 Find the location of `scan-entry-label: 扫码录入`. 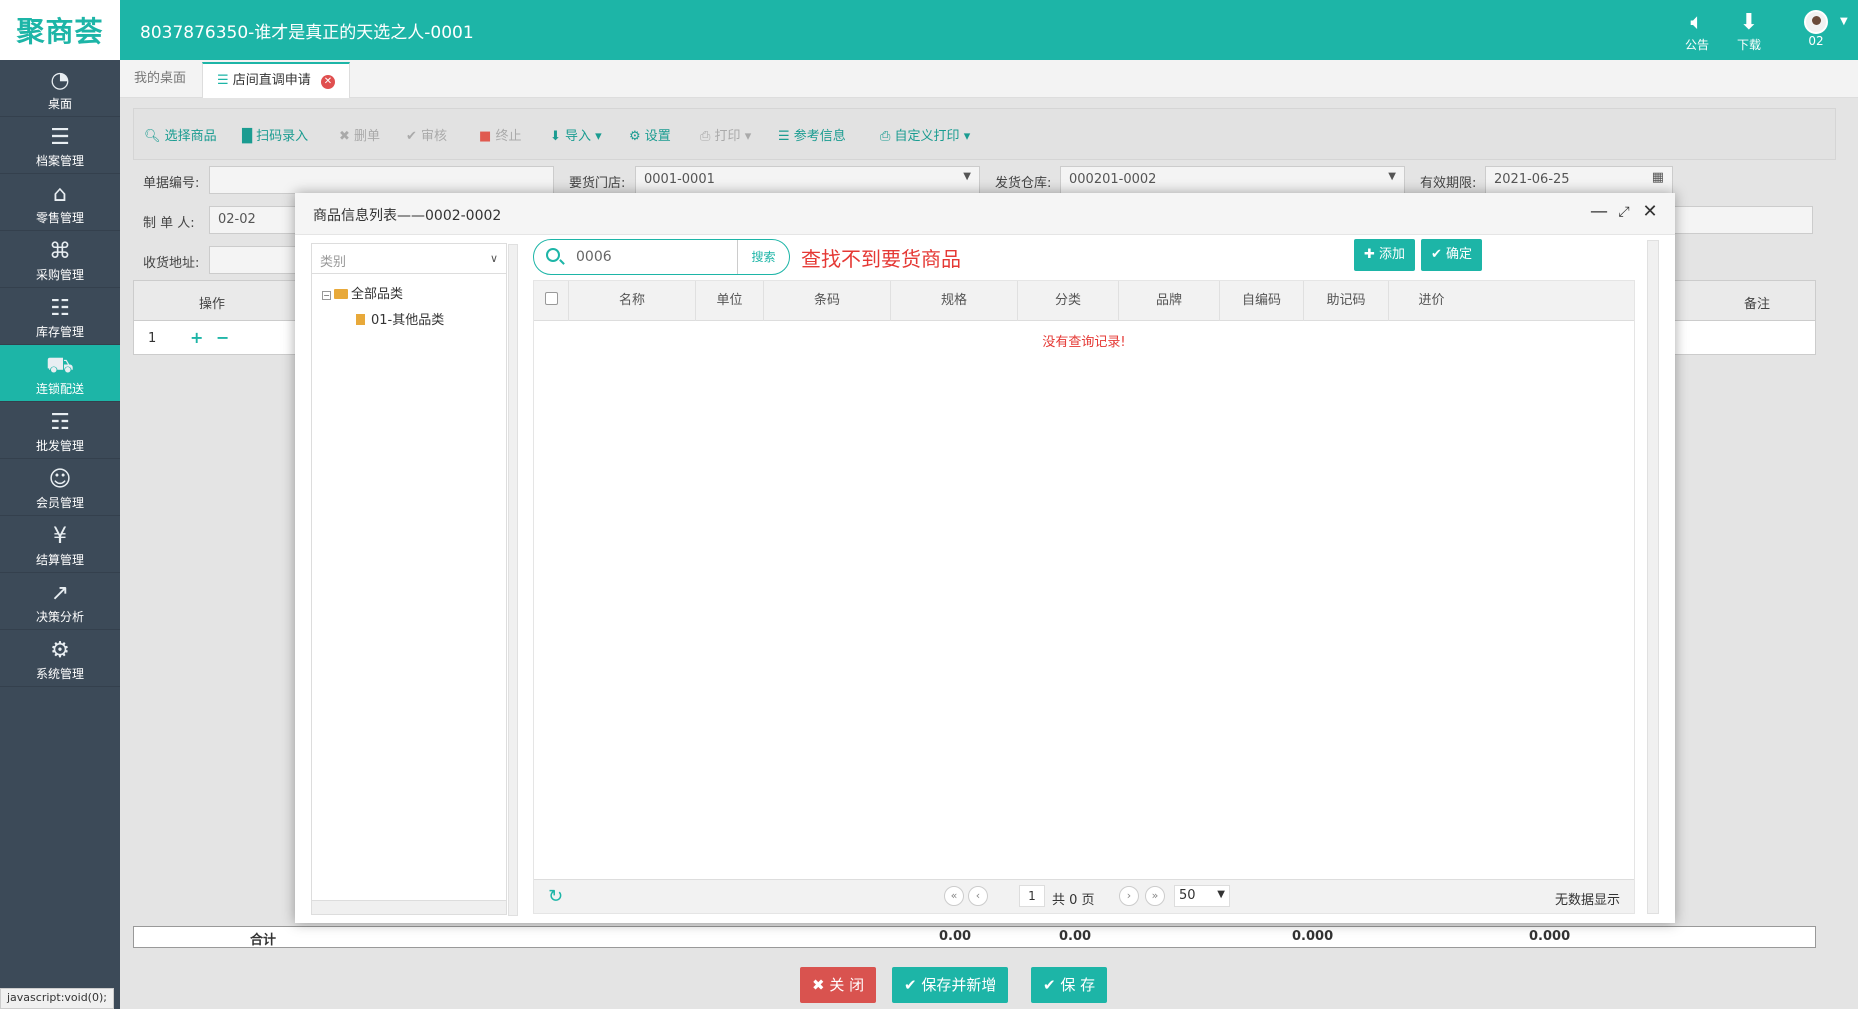

scan-entry-label: 扫码录入 is located at coordinates (282, 136).